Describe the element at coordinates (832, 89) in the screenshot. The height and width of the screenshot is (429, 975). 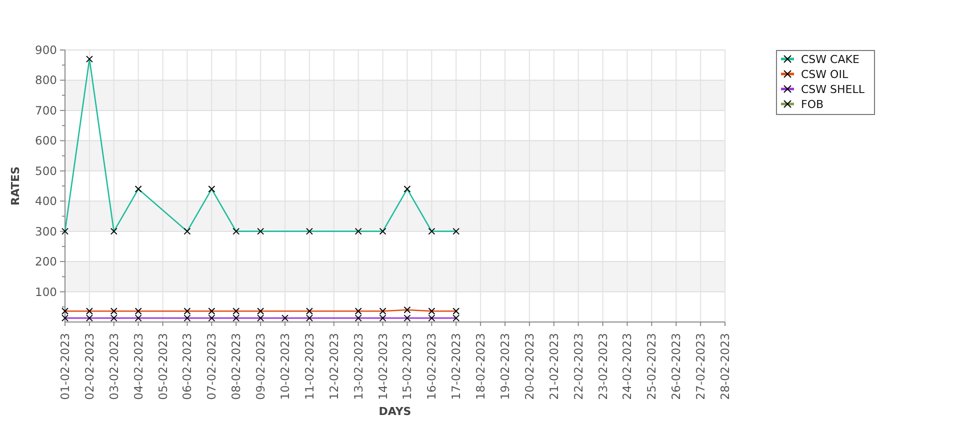
I see `legend-label: CSW SHELL` at that location.